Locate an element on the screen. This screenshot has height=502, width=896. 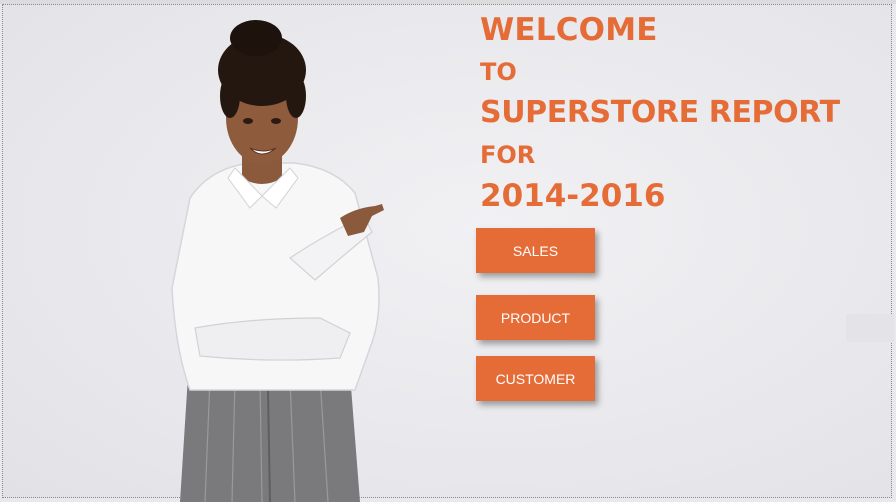
sales-button: SALES is located at coordinates (535, 250).